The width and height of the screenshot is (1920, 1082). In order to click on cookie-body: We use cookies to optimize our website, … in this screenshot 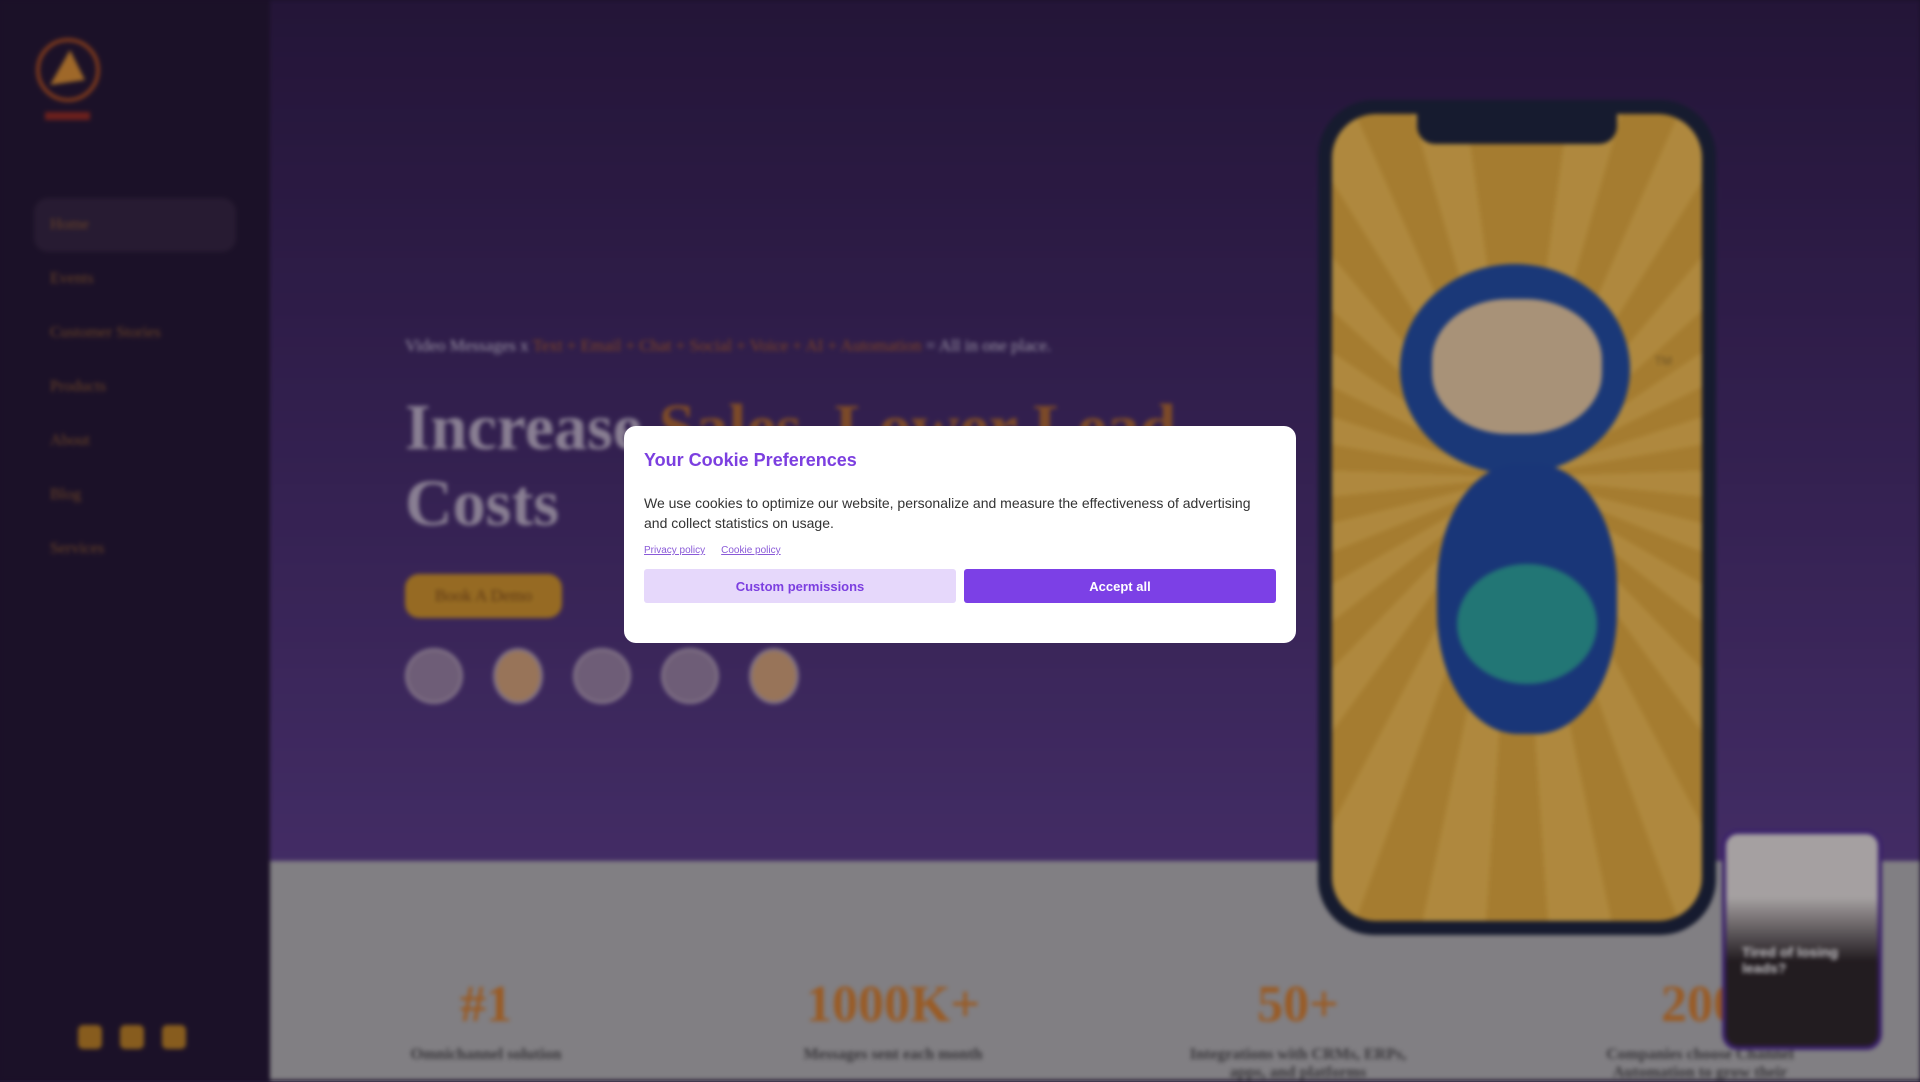, I will do `click(947, 513)`.